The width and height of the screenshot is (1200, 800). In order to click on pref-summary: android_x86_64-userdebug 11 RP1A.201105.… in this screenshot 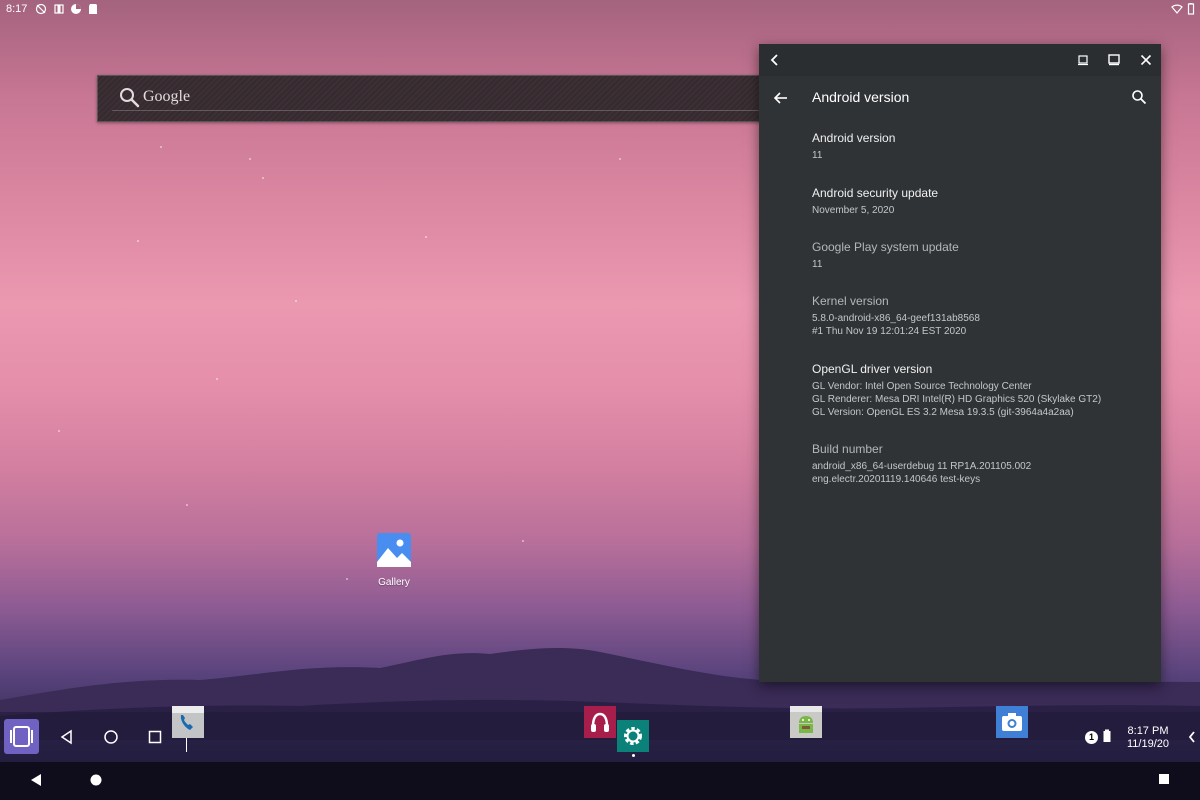, I will do `click(982, 473)`.